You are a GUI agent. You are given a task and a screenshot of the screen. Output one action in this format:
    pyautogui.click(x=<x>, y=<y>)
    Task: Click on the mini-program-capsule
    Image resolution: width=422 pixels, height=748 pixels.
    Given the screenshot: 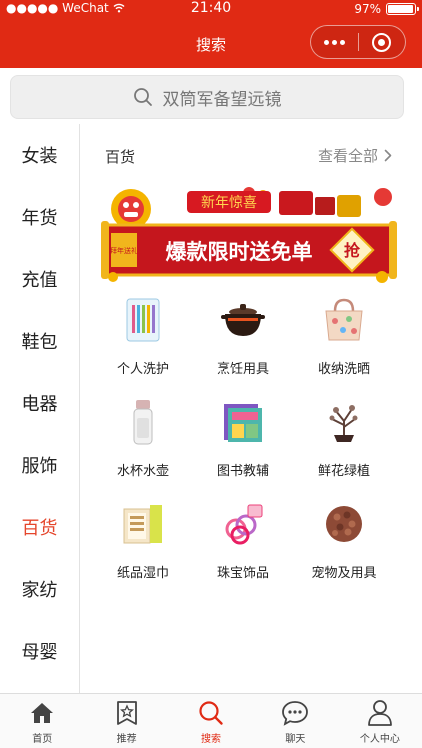 What is the action you would take?
    pyautogui.click(x=358, y=42)
    